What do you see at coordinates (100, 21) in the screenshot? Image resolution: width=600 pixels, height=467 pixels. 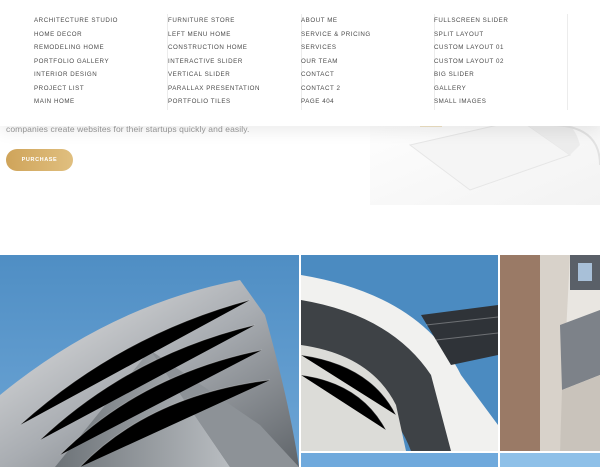 I see `menu-item-architecture-studio: ARCHITECTURE STUDIO` at bounding box center [100, 21].